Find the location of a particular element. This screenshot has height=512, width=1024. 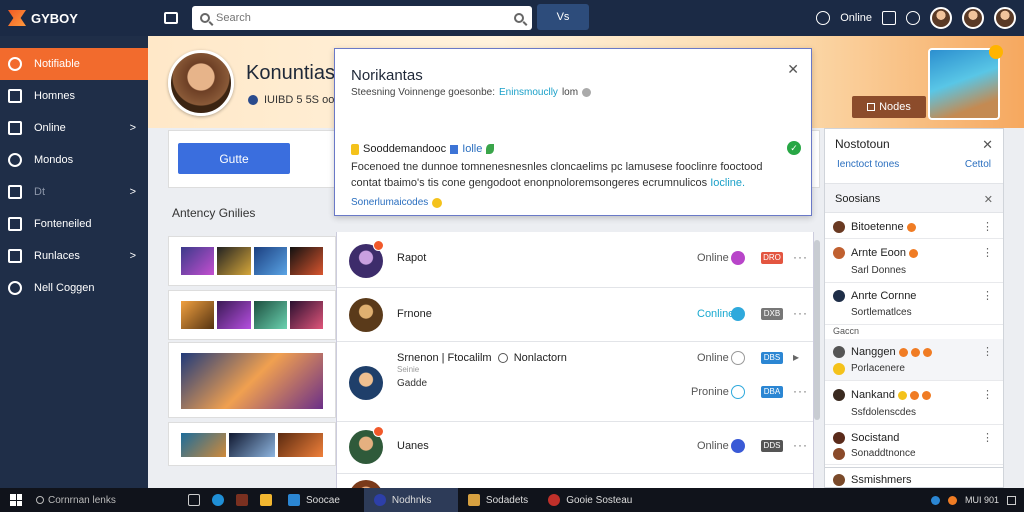

notification-footer: Sonerlumaicodes is located at coordinates (397, 202).